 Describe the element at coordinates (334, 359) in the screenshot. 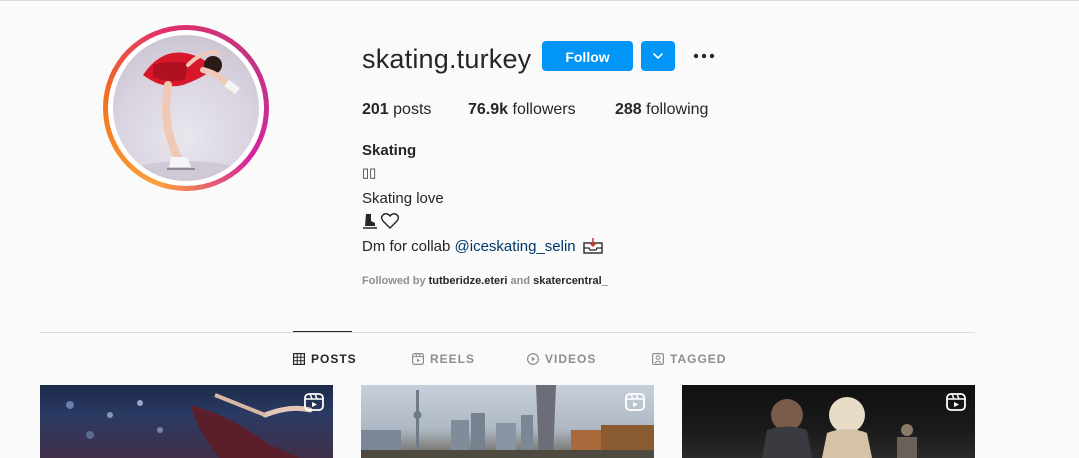

I see `tab-posts-label: POSTS` at that location.